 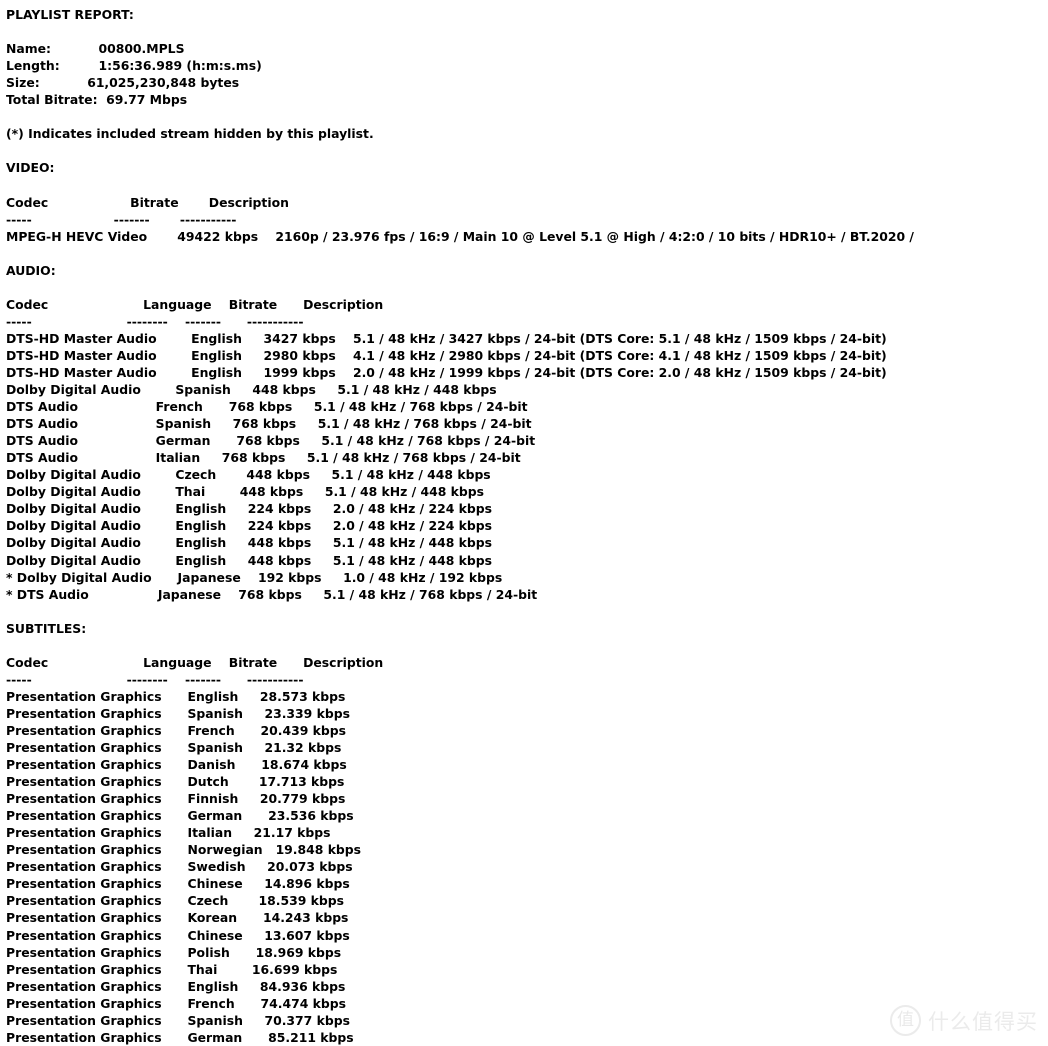 What do you see at coordinates (147, 202) in the screenshot?
I see `video-column-headers: Codec Bitrate Description` at bounding box center [147, 202].